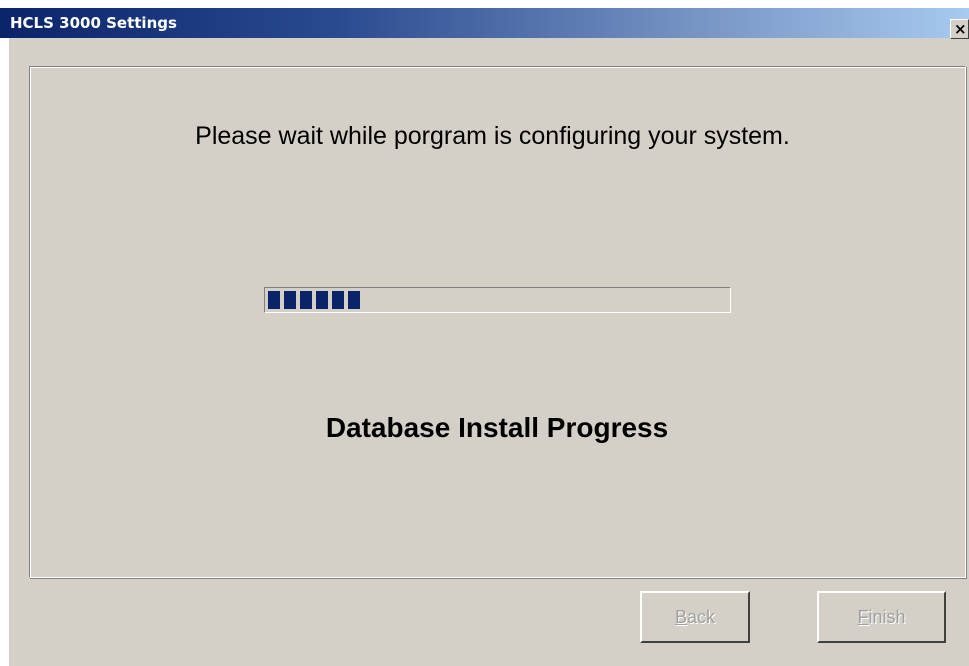 This screenshot has height=666, width=969. I want to click on close-button: ×, so click(959, 29).